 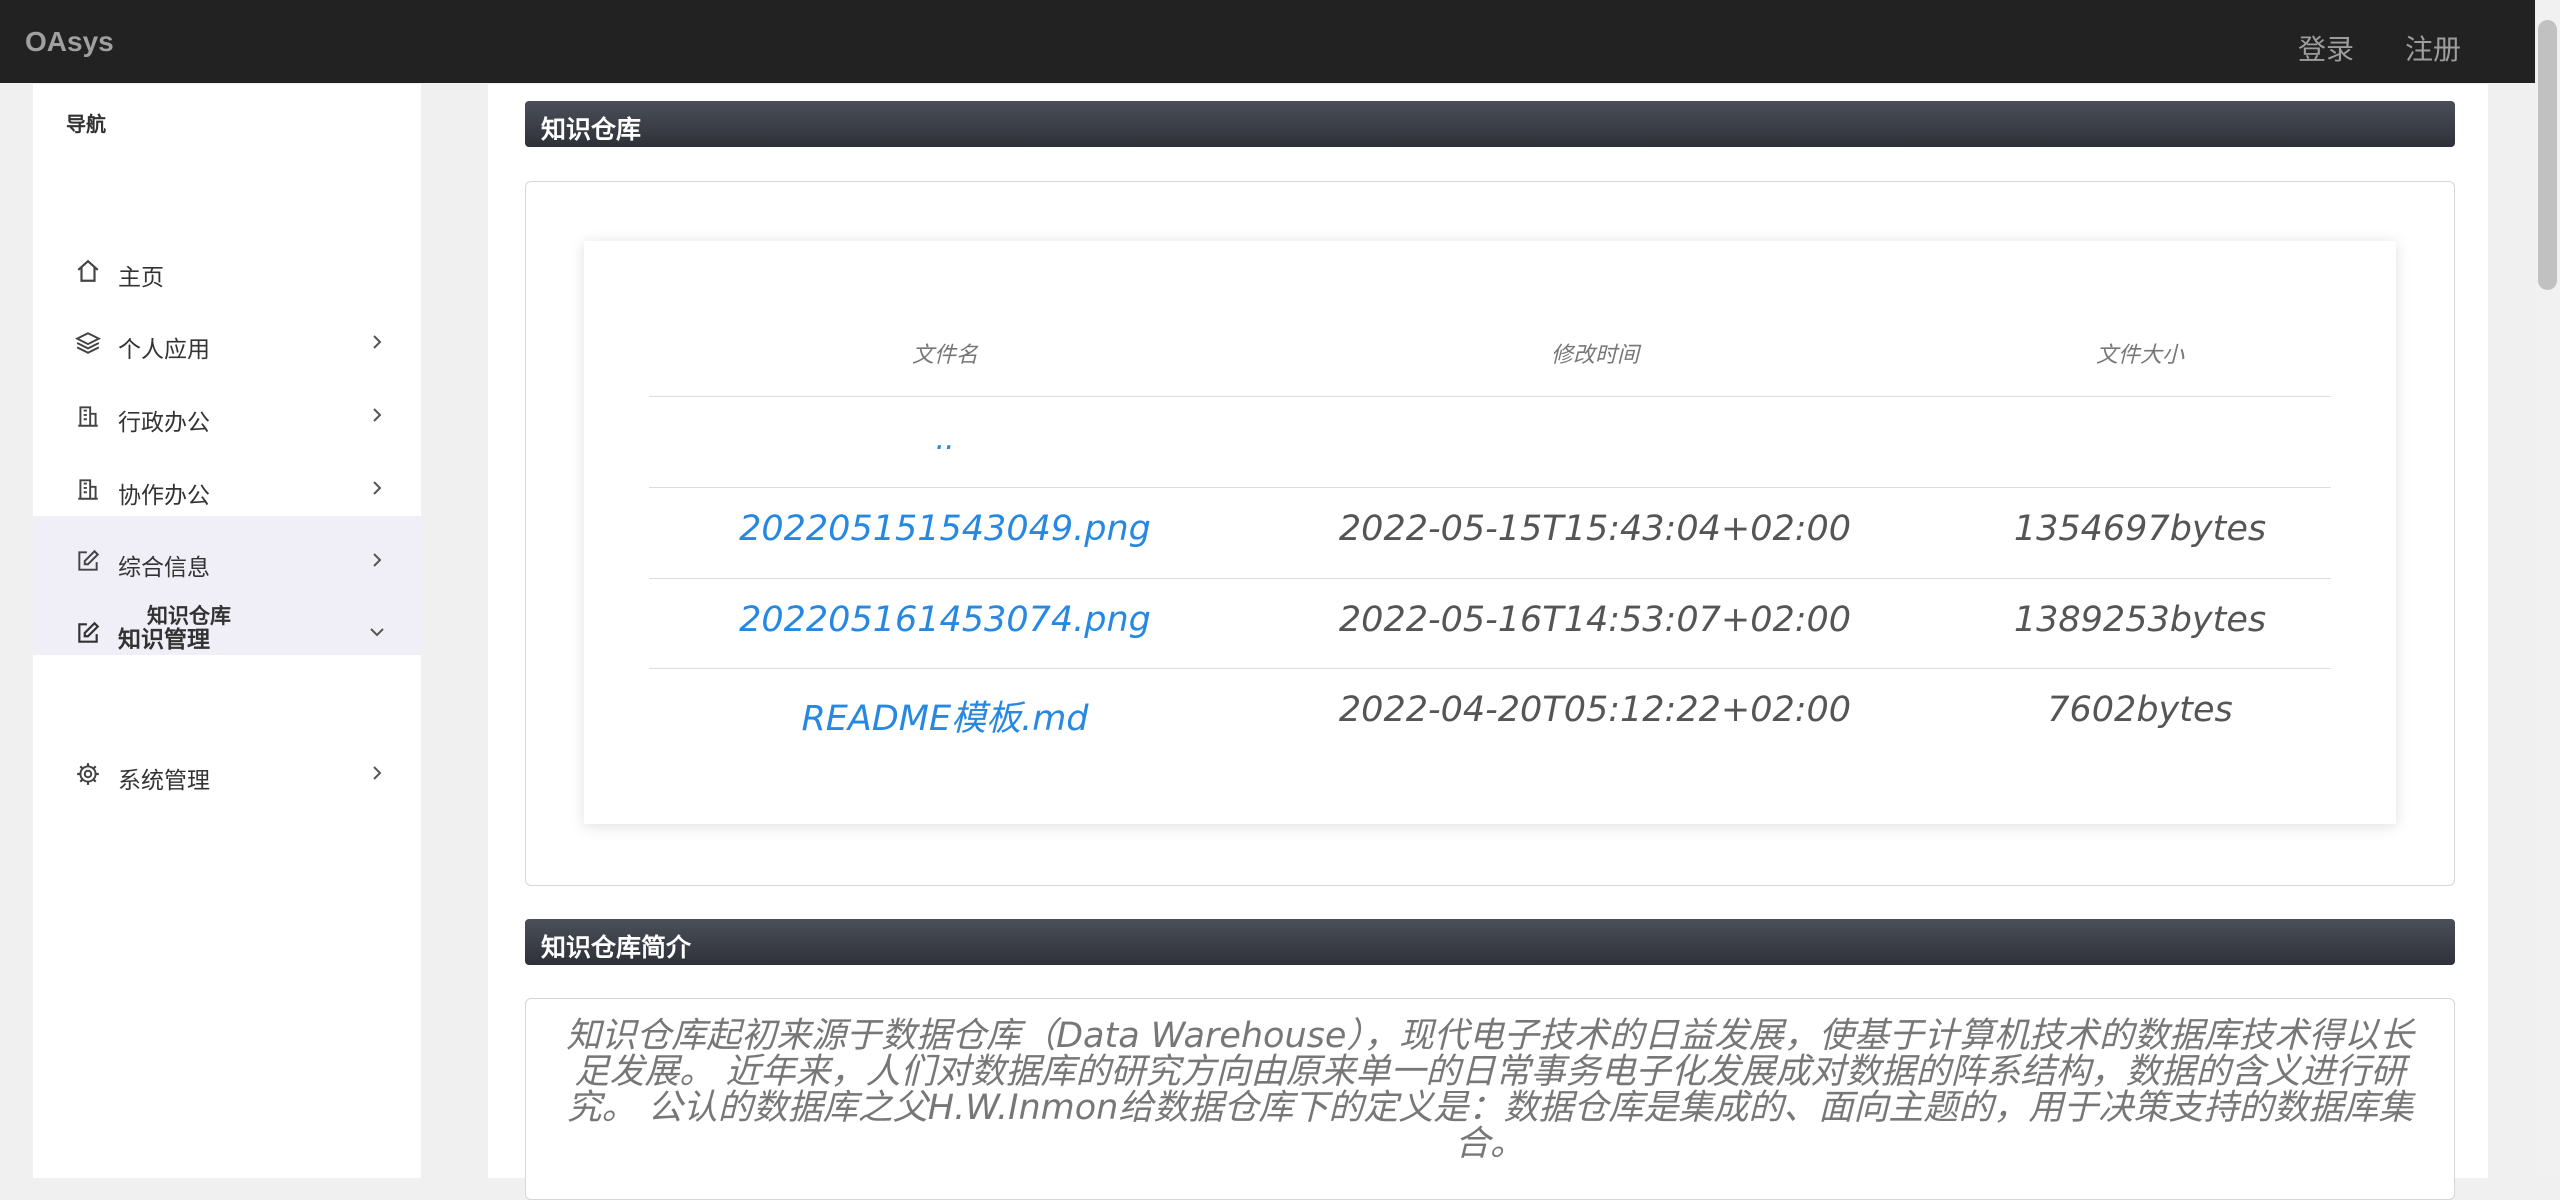 I want to click on file-modified: 2022-05-15T15:43:04+02:00, so click(x=1595, y=529).